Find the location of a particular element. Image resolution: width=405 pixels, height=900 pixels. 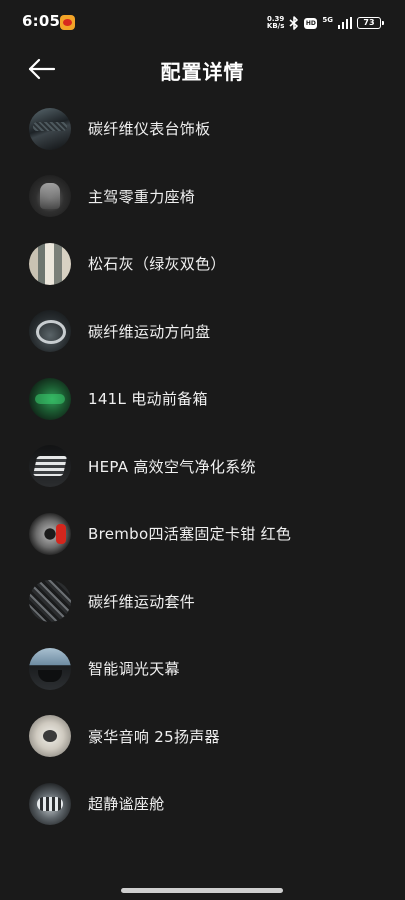

list-item: 141L 电动前备箱 is located at coordinates (202, 399).